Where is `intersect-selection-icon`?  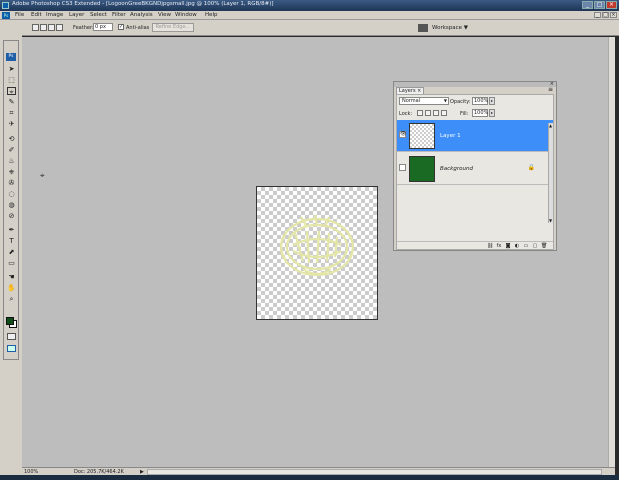
intersect-selection-icon is located at coordinates (59, 27).